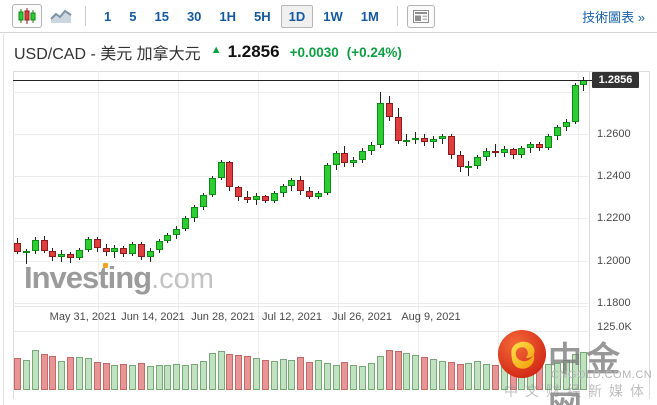 This screenshot has width=657, height=405. I want to click on pane-separator, so click(300, 306).